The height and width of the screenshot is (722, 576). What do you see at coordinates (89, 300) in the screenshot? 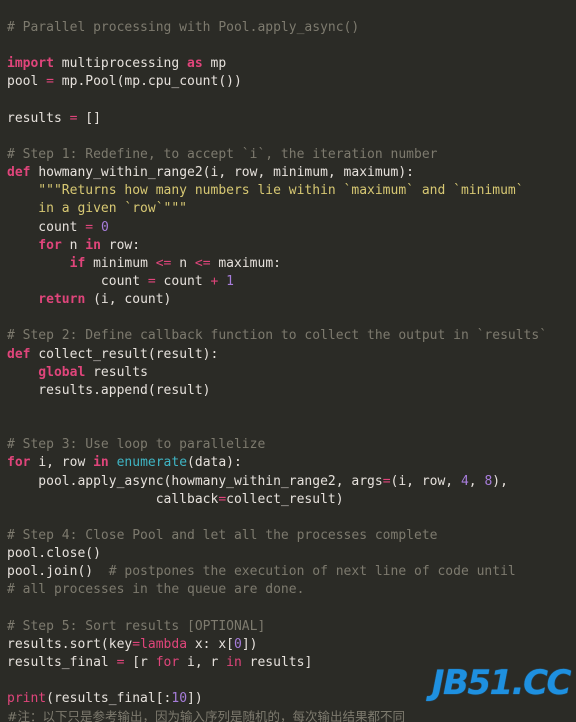
I see `code-line: return (i, count)` at bounding box center [89, 300].